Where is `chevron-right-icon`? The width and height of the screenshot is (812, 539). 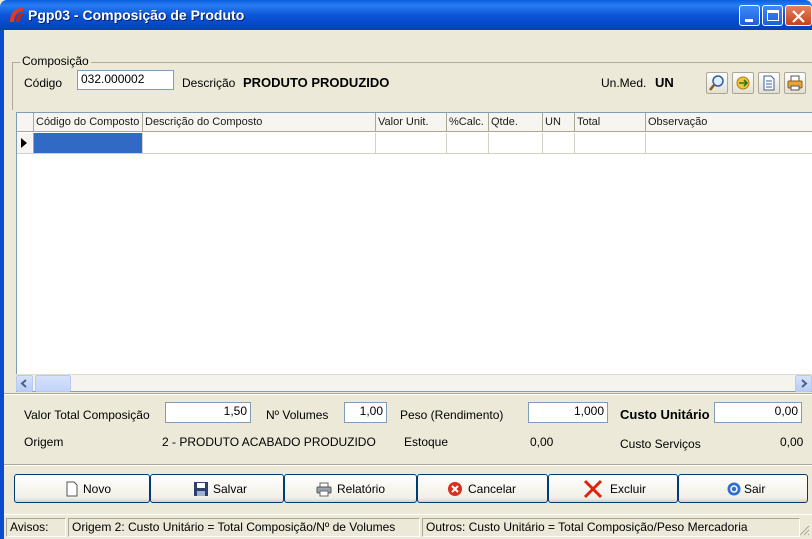 chevron-right-icon is located at coordinates (804, 383).